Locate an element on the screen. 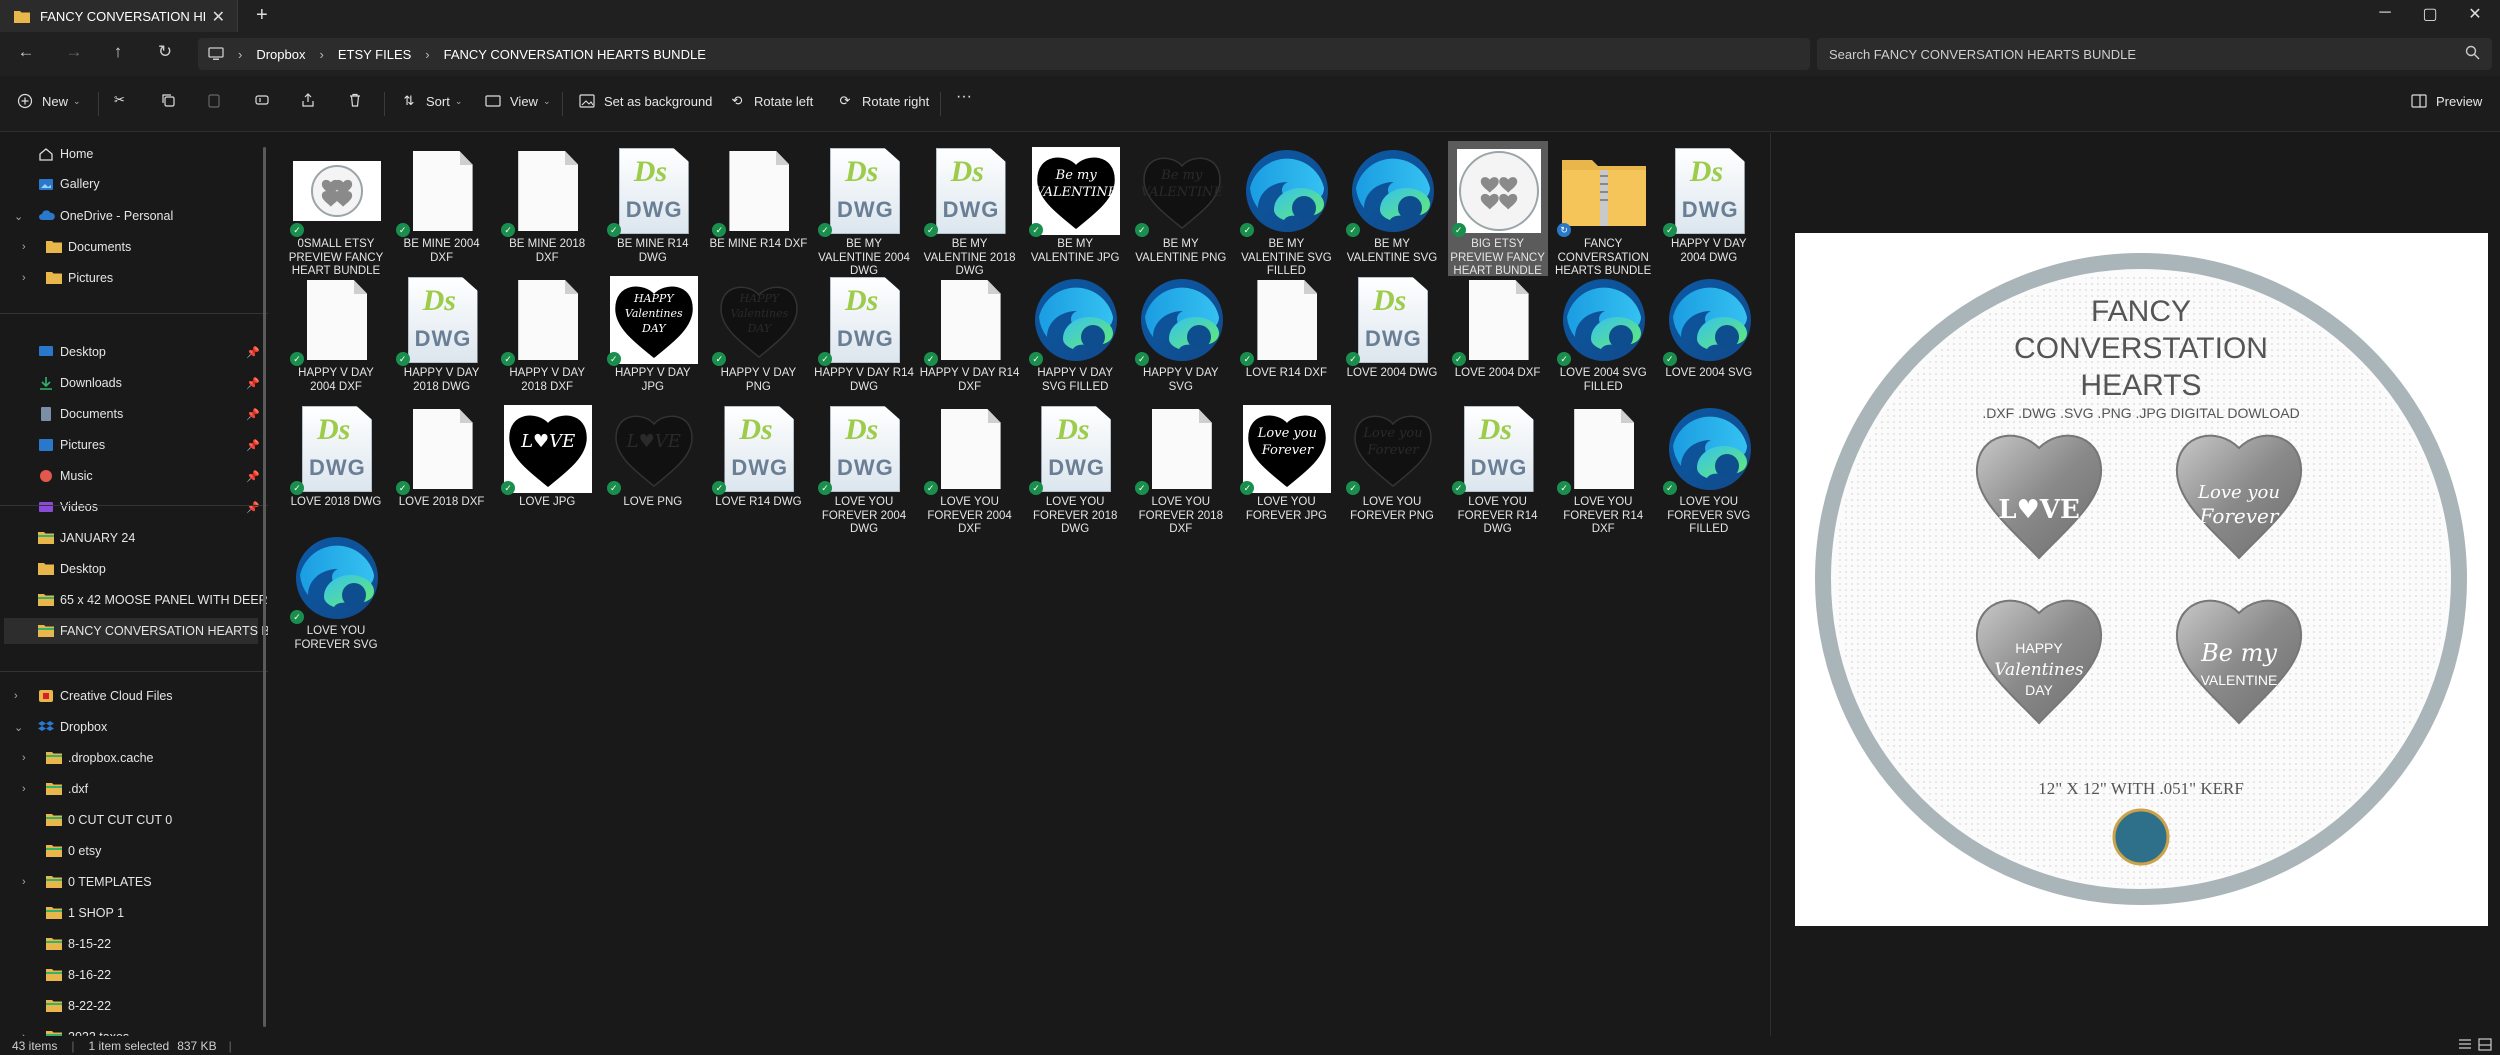 The width and height of the screenshot is (2500, 1055). sidebar-item-music: Music 📌 is located at coordinates (132, 476).